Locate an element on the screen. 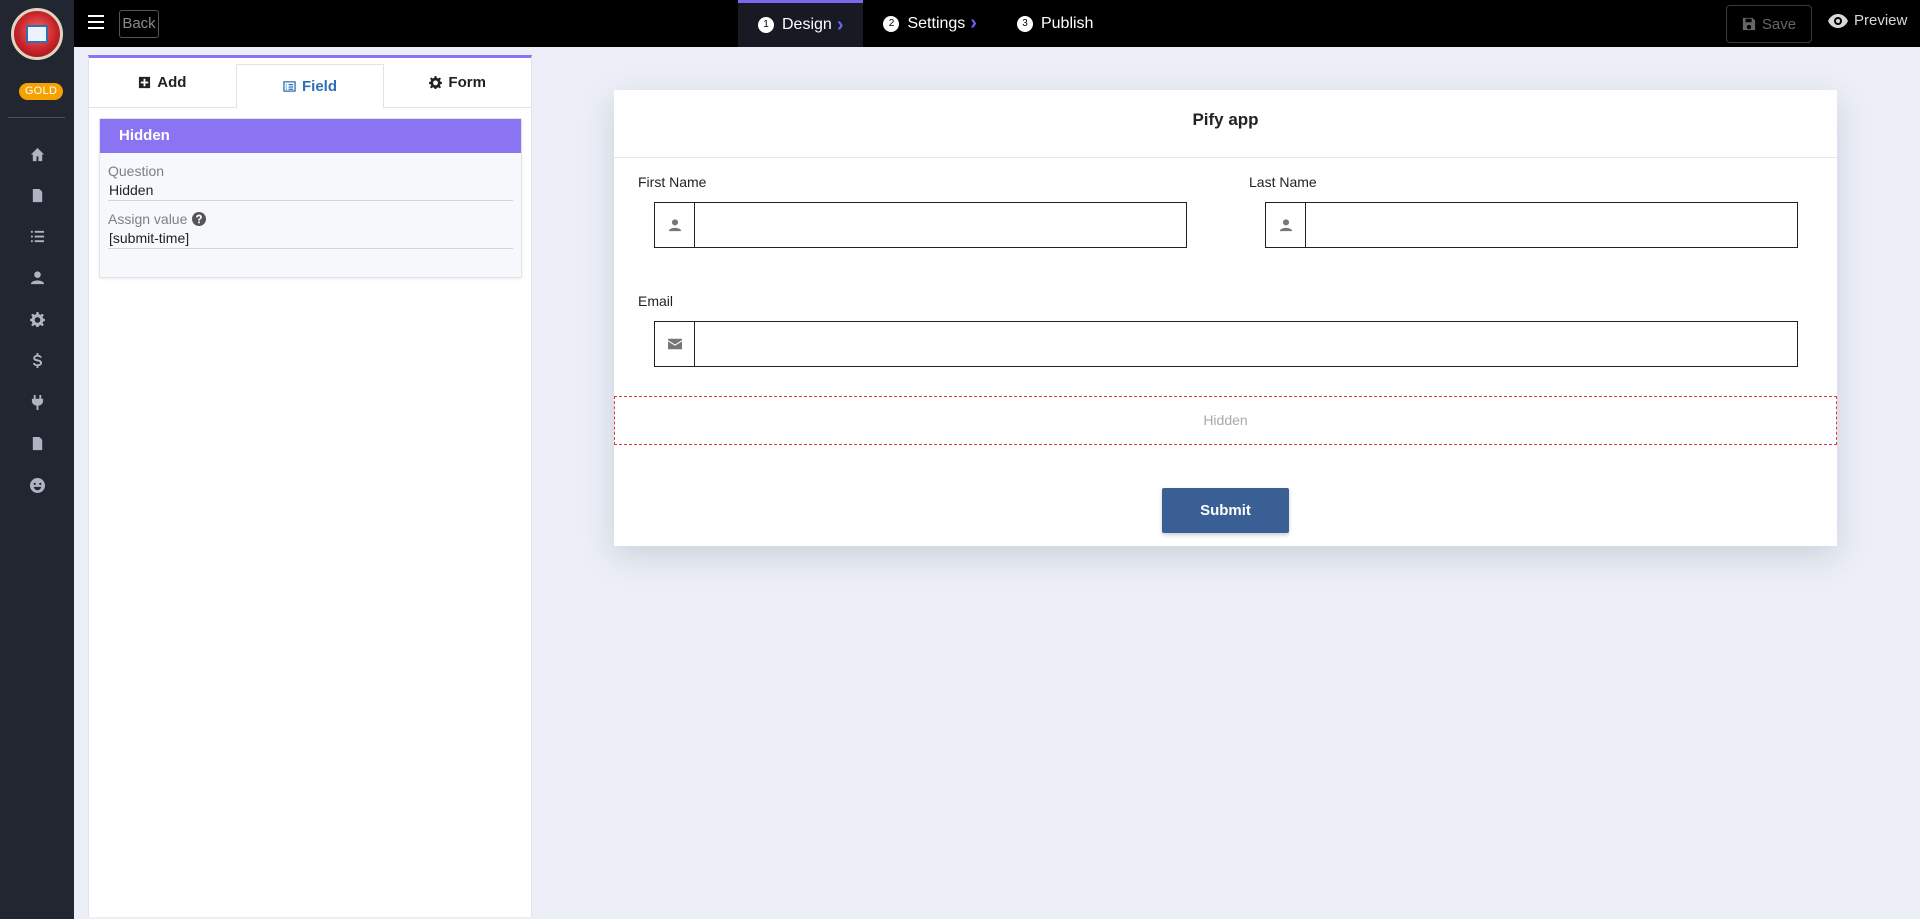 Image resolution: width=1920 pixels, height=919 pixels. step-number: 2 is located at coordinates (891, 23).